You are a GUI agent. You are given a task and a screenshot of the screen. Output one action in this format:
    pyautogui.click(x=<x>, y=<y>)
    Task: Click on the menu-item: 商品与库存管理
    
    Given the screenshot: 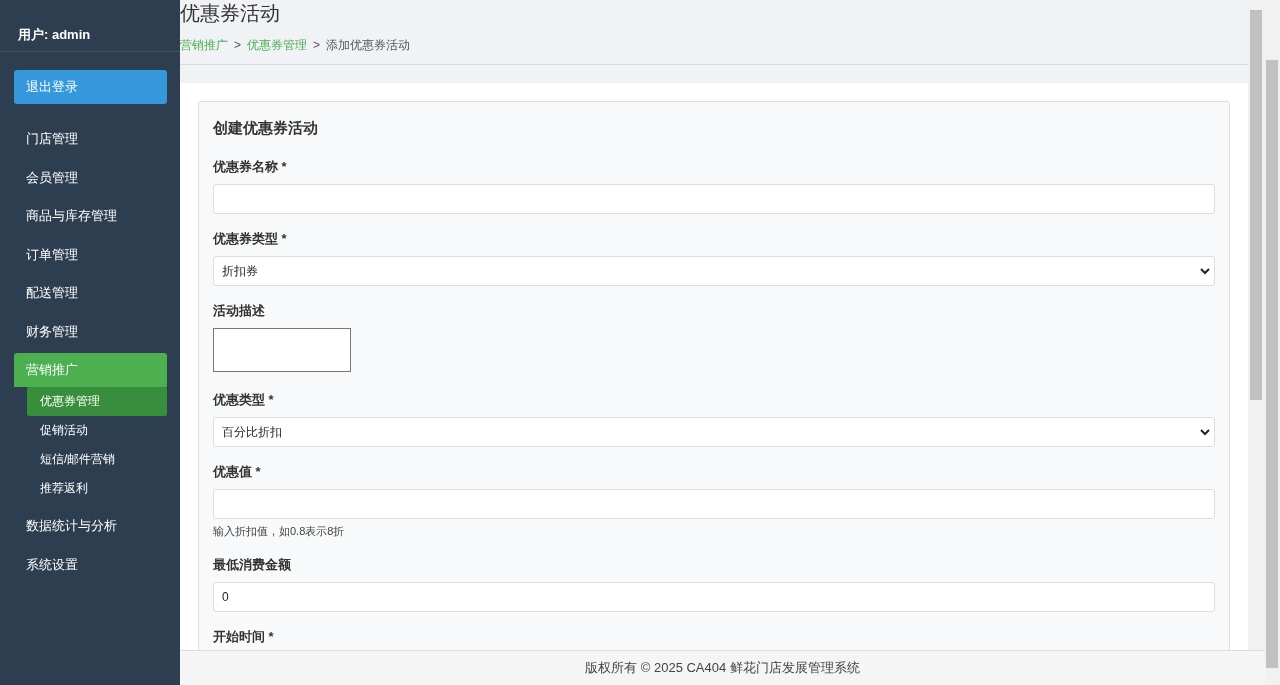 What is the action you would take?
    pyautogui.click(x=90, y=216)
    